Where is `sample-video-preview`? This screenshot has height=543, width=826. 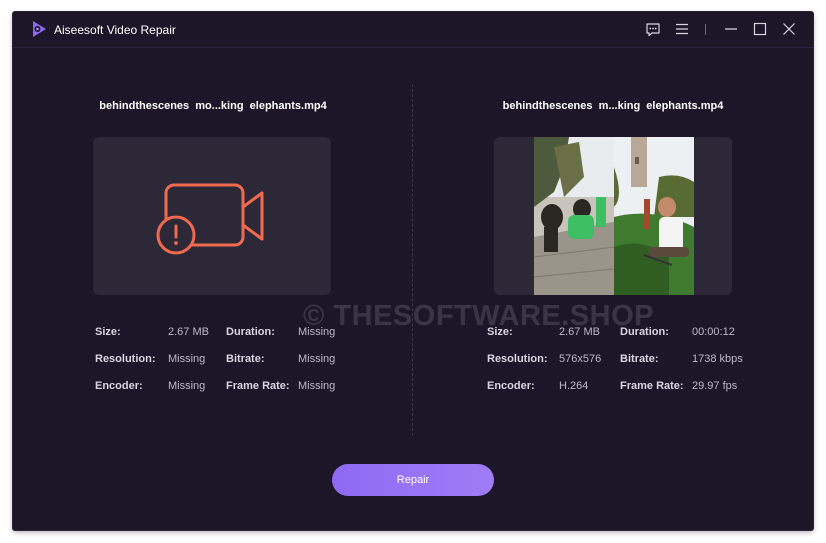 sample-video-preview is located at coordinates (613, 216).